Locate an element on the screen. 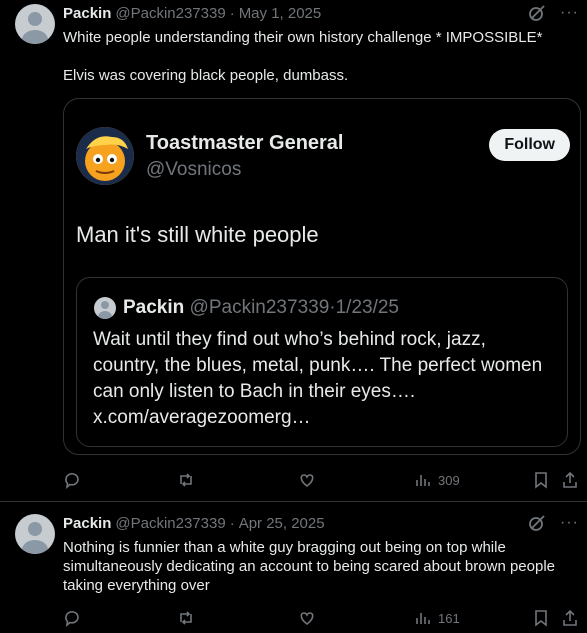 The width and height of the screenshot is (587, 633). nested-tweet-date: 1/23/25 is located at coordinates (367, 307).